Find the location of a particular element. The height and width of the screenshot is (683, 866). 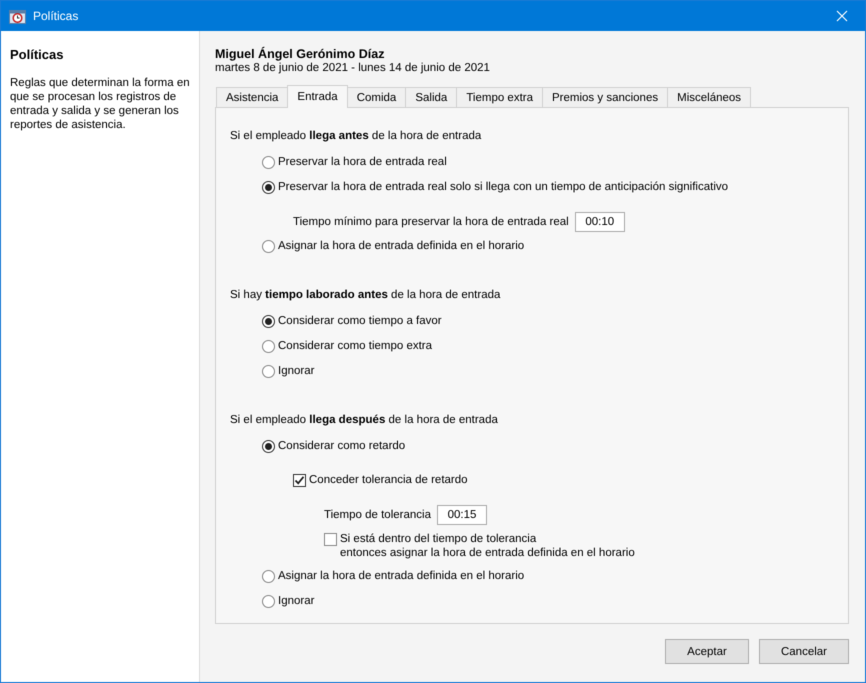

tab: Asistencia is located at coordinates (252, 97).